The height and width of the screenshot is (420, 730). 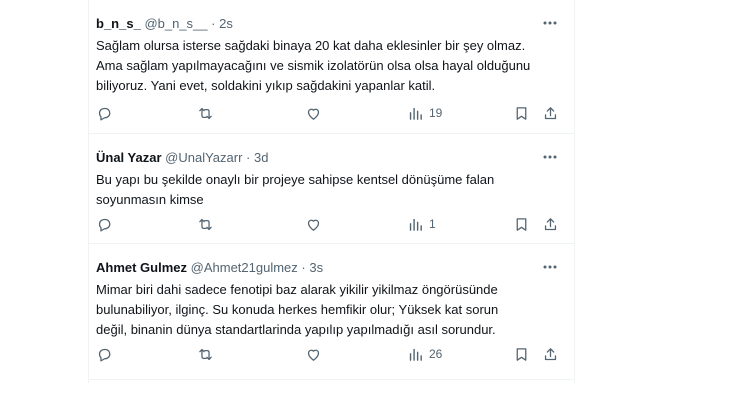 What do you see at coordinates (118, 23) in the screenshot?
I see `author-name: b_n_s_` at bounding box center [118, 23].